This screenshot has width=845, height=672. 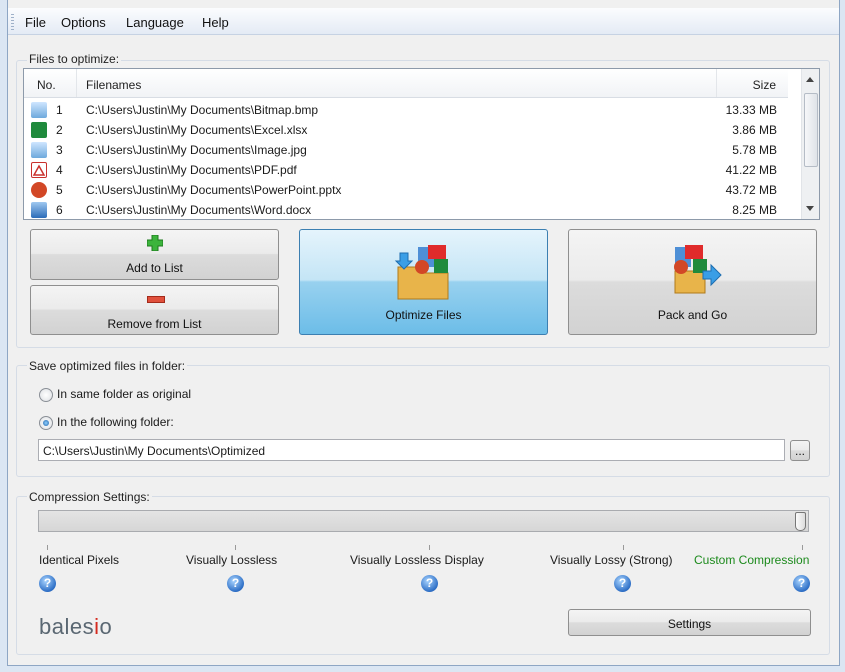 What do you see at coordinates (810, 208) in the screenshot?
I see `scroll-down-icon` at bounding box center [810, 208].